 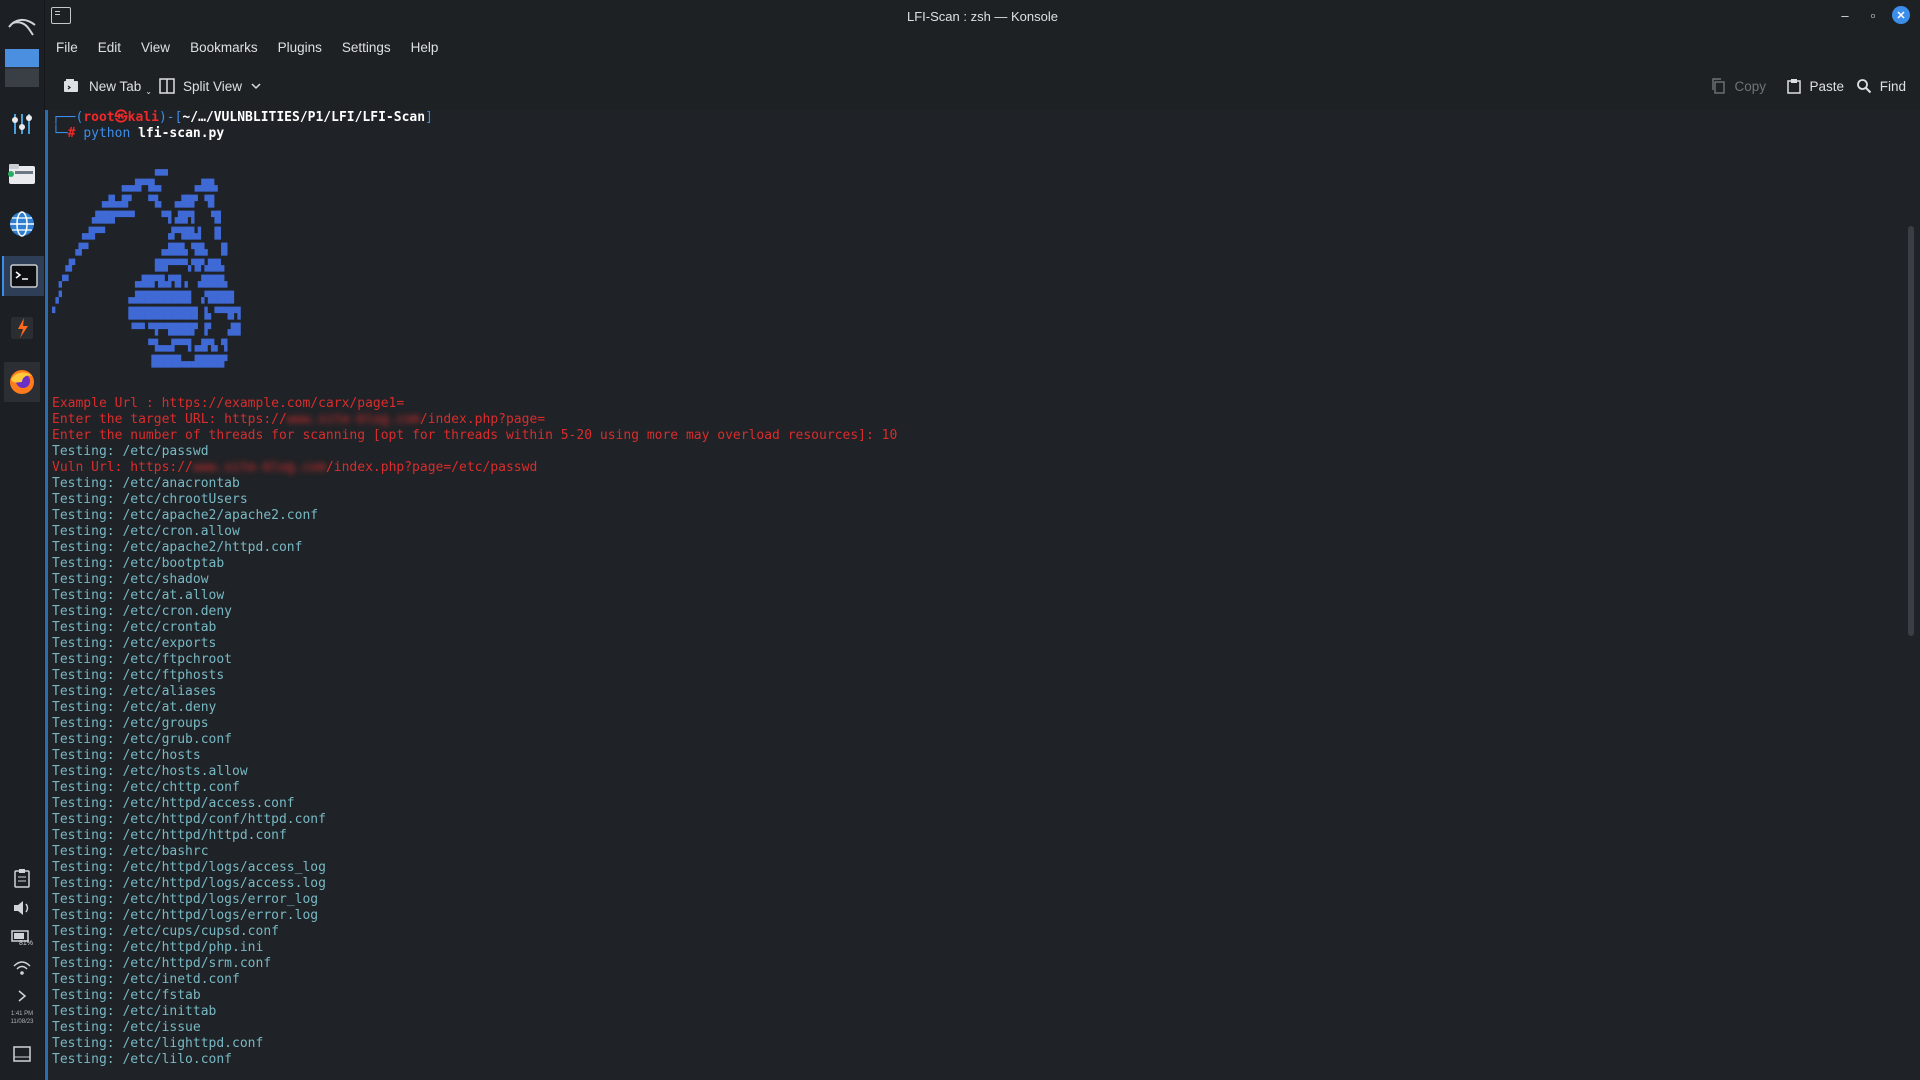 I want to click on ascii-art-line: ▘ ▐██████████ ▙▝▀▜▛▌, so click(x=148, y=313).